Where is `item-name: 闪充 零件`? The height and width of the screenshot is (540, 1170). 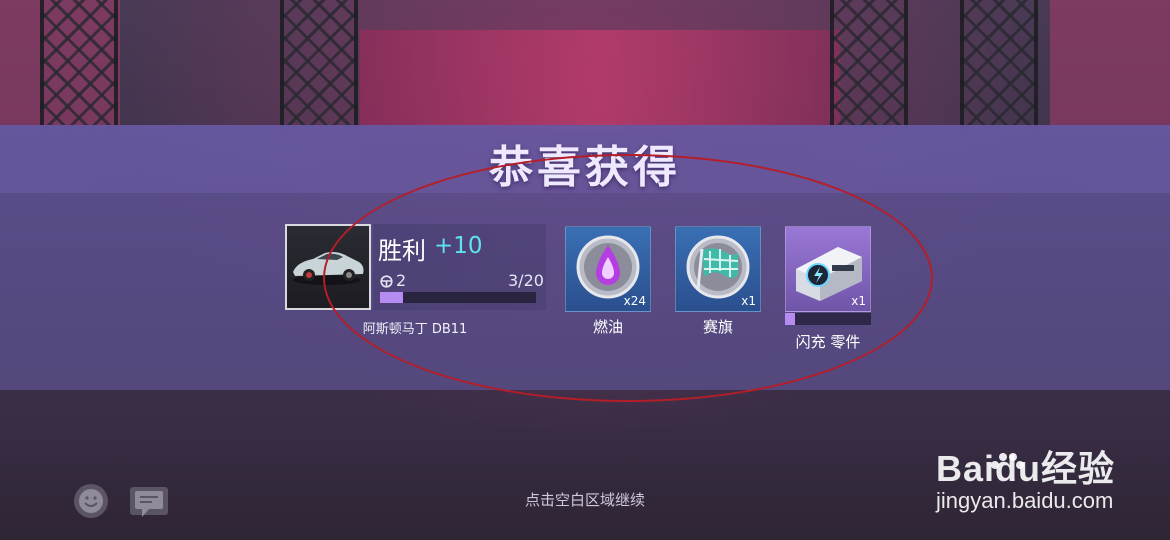 item-name: 闪充 零件 is located at coordinates (828, 342).